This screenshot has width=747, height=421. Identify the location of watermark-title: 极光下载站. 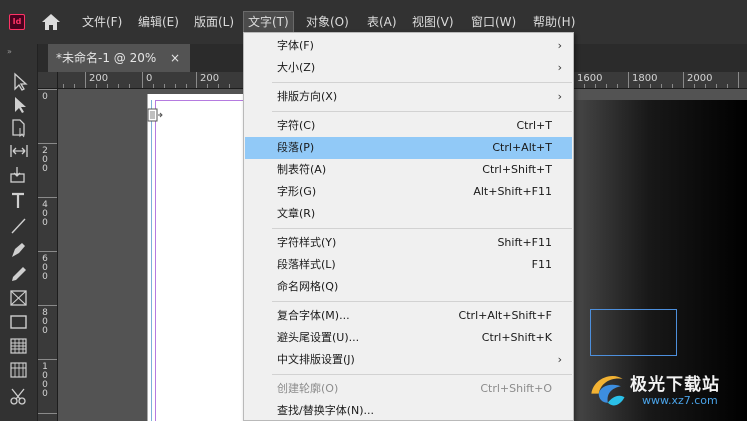
(675, 385).